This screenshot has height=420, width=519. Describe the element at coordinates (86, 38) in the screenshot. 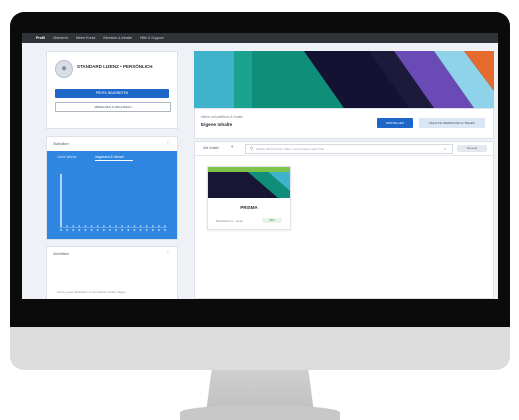

I see `nav-item-courses: Meine Kurse` at that location.